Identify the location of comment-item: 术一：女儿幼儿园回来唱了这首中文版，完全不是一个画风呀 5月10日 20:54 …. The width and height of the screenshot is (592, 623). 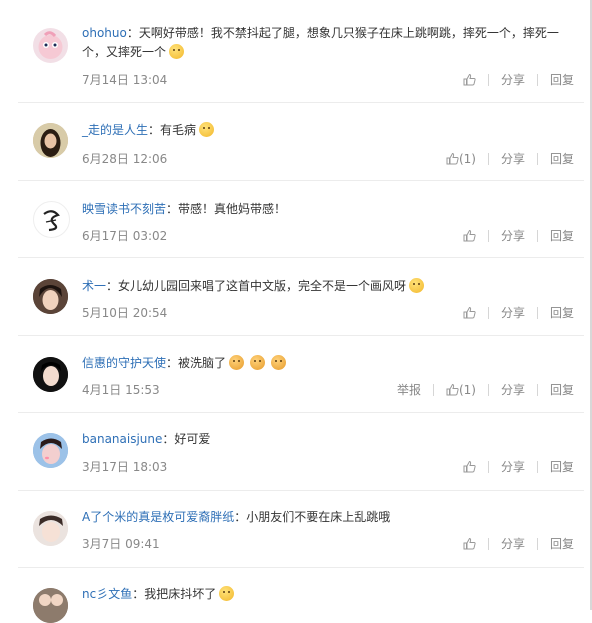
(294, 297).